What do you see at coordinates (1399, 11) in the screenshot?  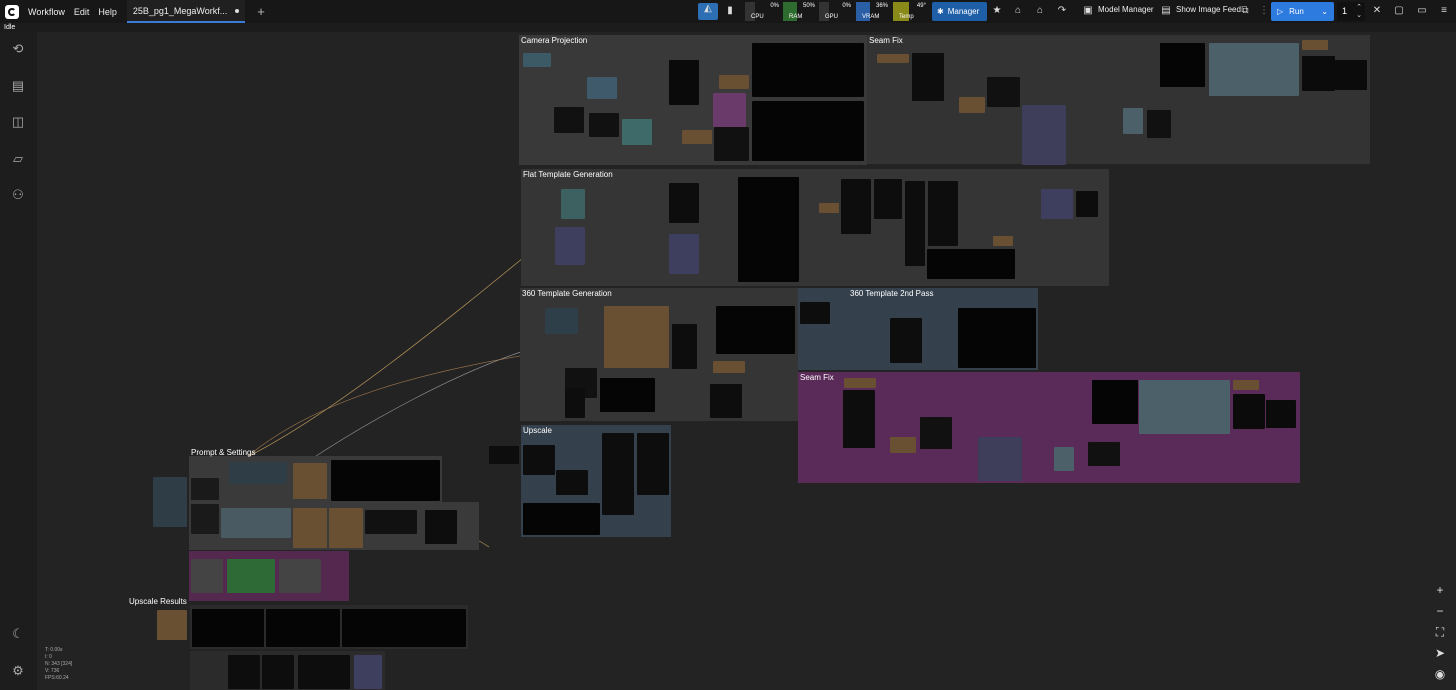 I see `panel-icon: ▢` at bounding box center [1399, 11].